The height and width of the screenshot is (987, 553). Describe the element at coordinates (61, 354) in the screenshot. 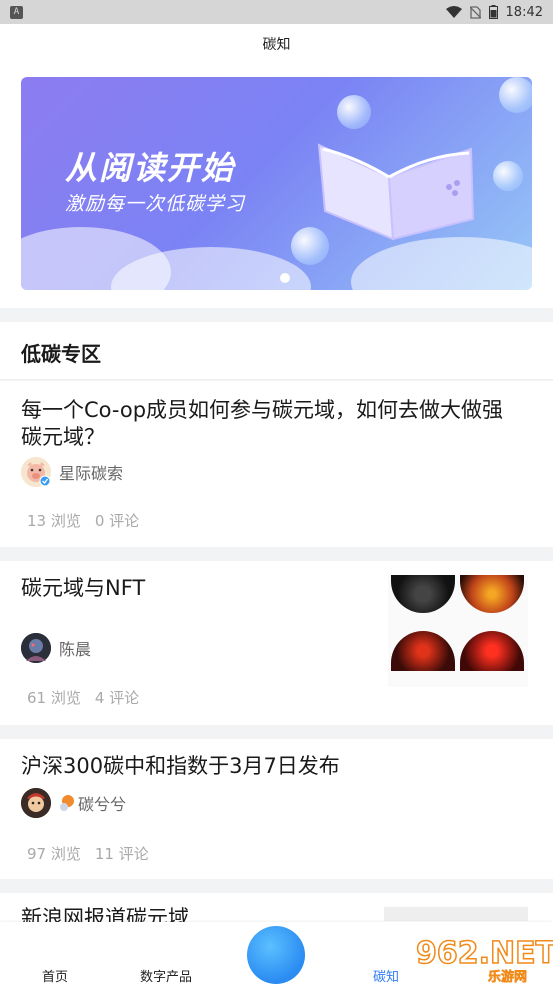

I see `section-title: 低碳专区` at that location.